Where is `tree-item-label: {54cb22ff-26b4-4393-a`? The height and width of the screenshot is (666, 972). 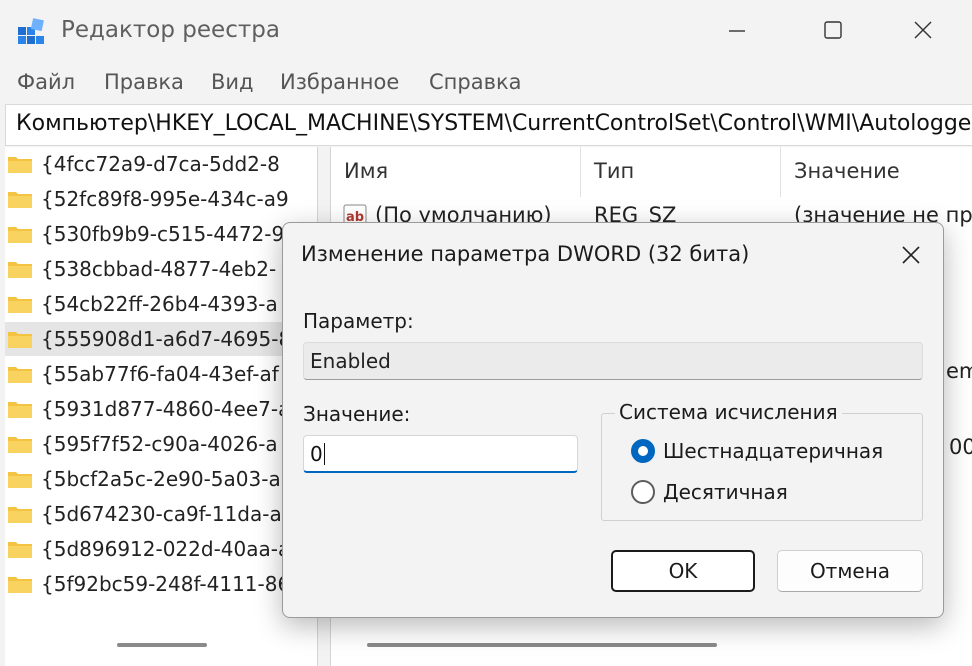 tree-item-label: {54cb22ff-26b4-4393-a is located at coordinates (159, 304).